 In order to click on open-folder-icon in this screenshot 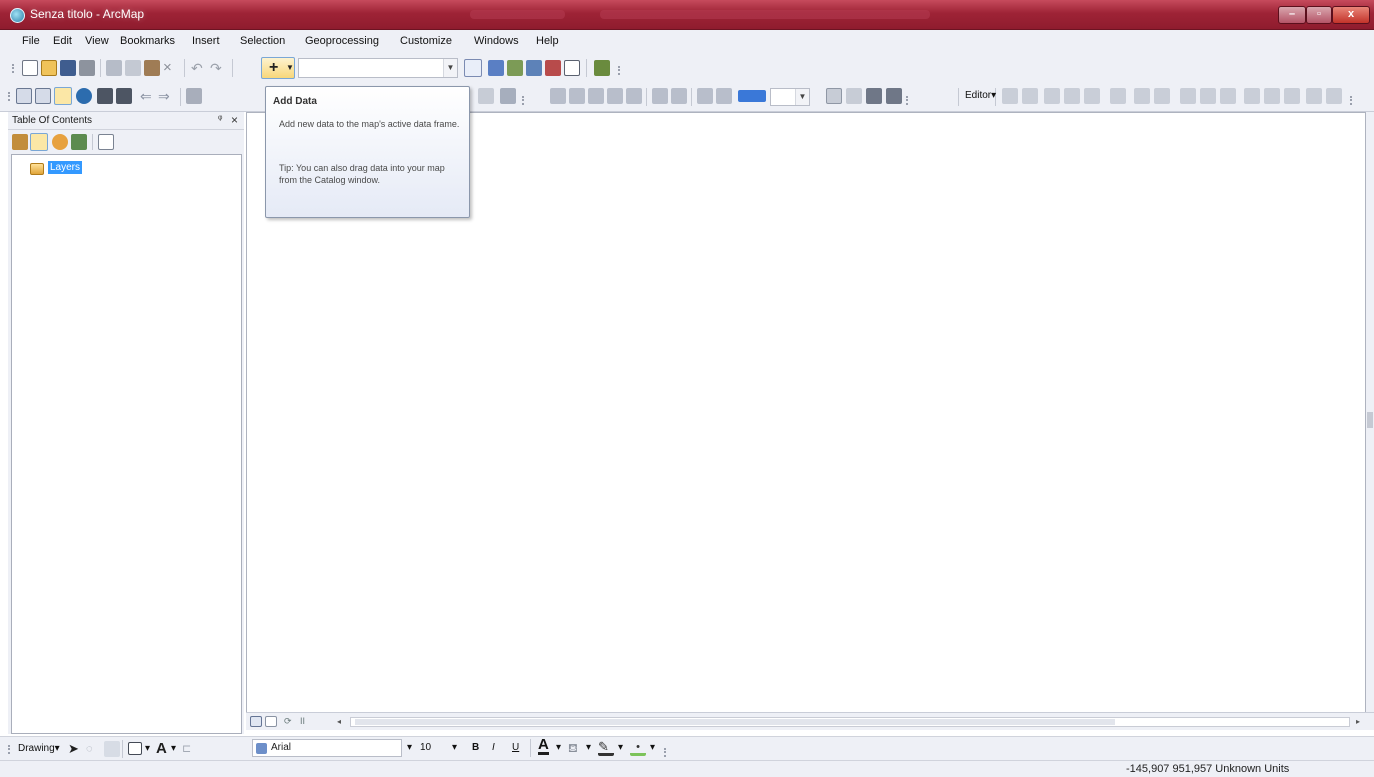, I will do `click(49, 68)`.